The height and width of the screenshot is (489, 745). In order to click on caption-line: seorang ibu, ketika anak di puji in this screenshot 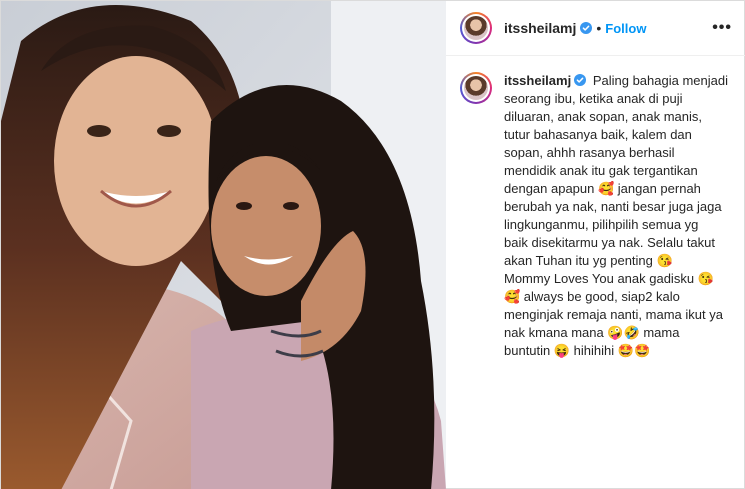, I will do `click(593, 98)`.